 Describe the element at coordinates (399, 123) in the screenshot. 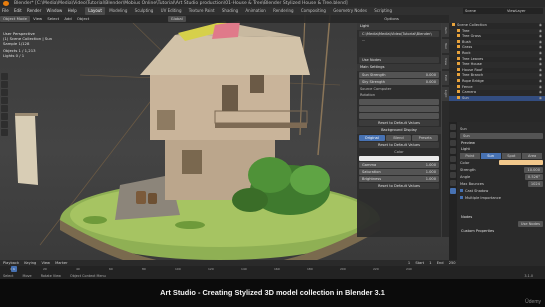

I see `reset-defaults-button-1: Reset to Default Values` at that location.